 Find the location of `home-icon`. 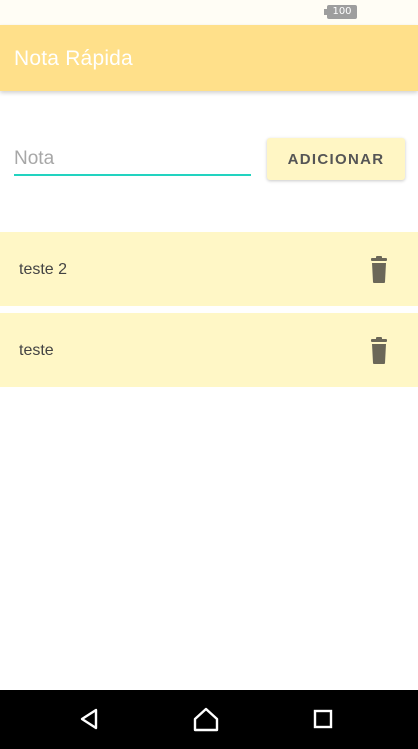

home-icon is located at coordinates (206, 719).